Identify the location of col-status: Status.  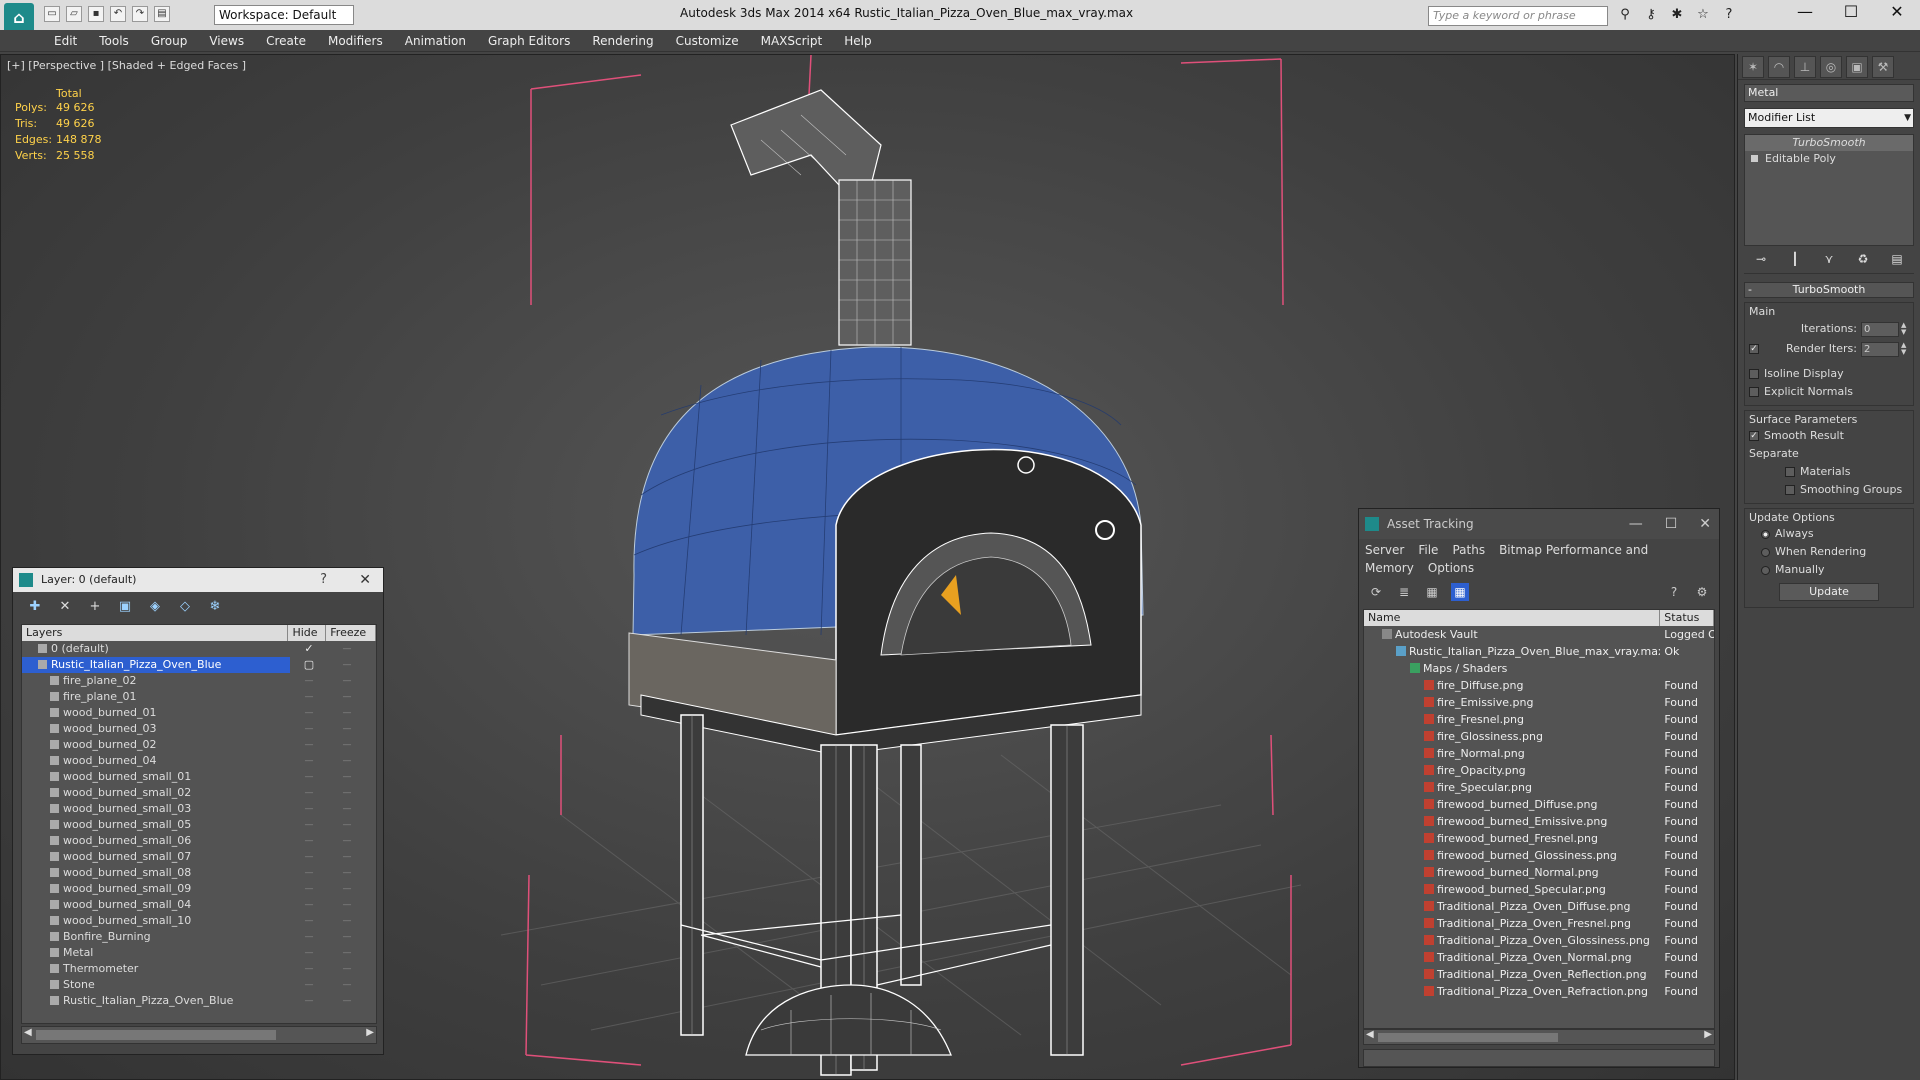
(1687, 618).